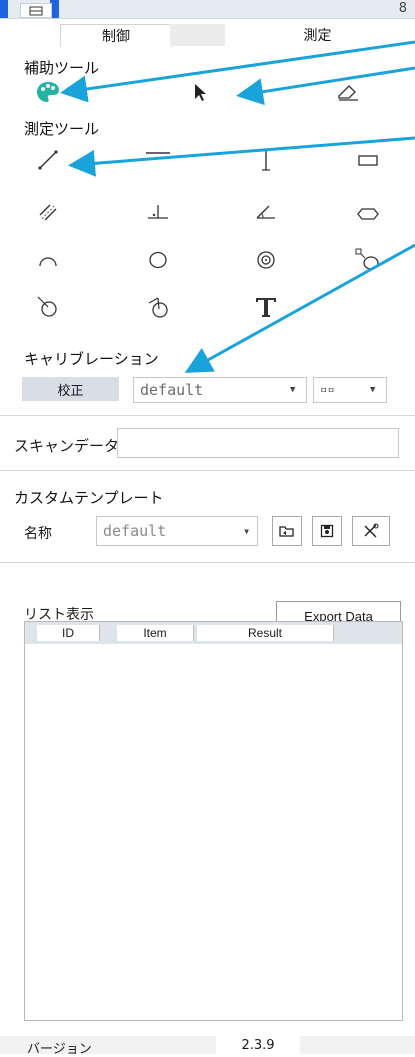 This screenshot has width=415, height=1057. I want to click on angle-tool-button, so click(266, 212).